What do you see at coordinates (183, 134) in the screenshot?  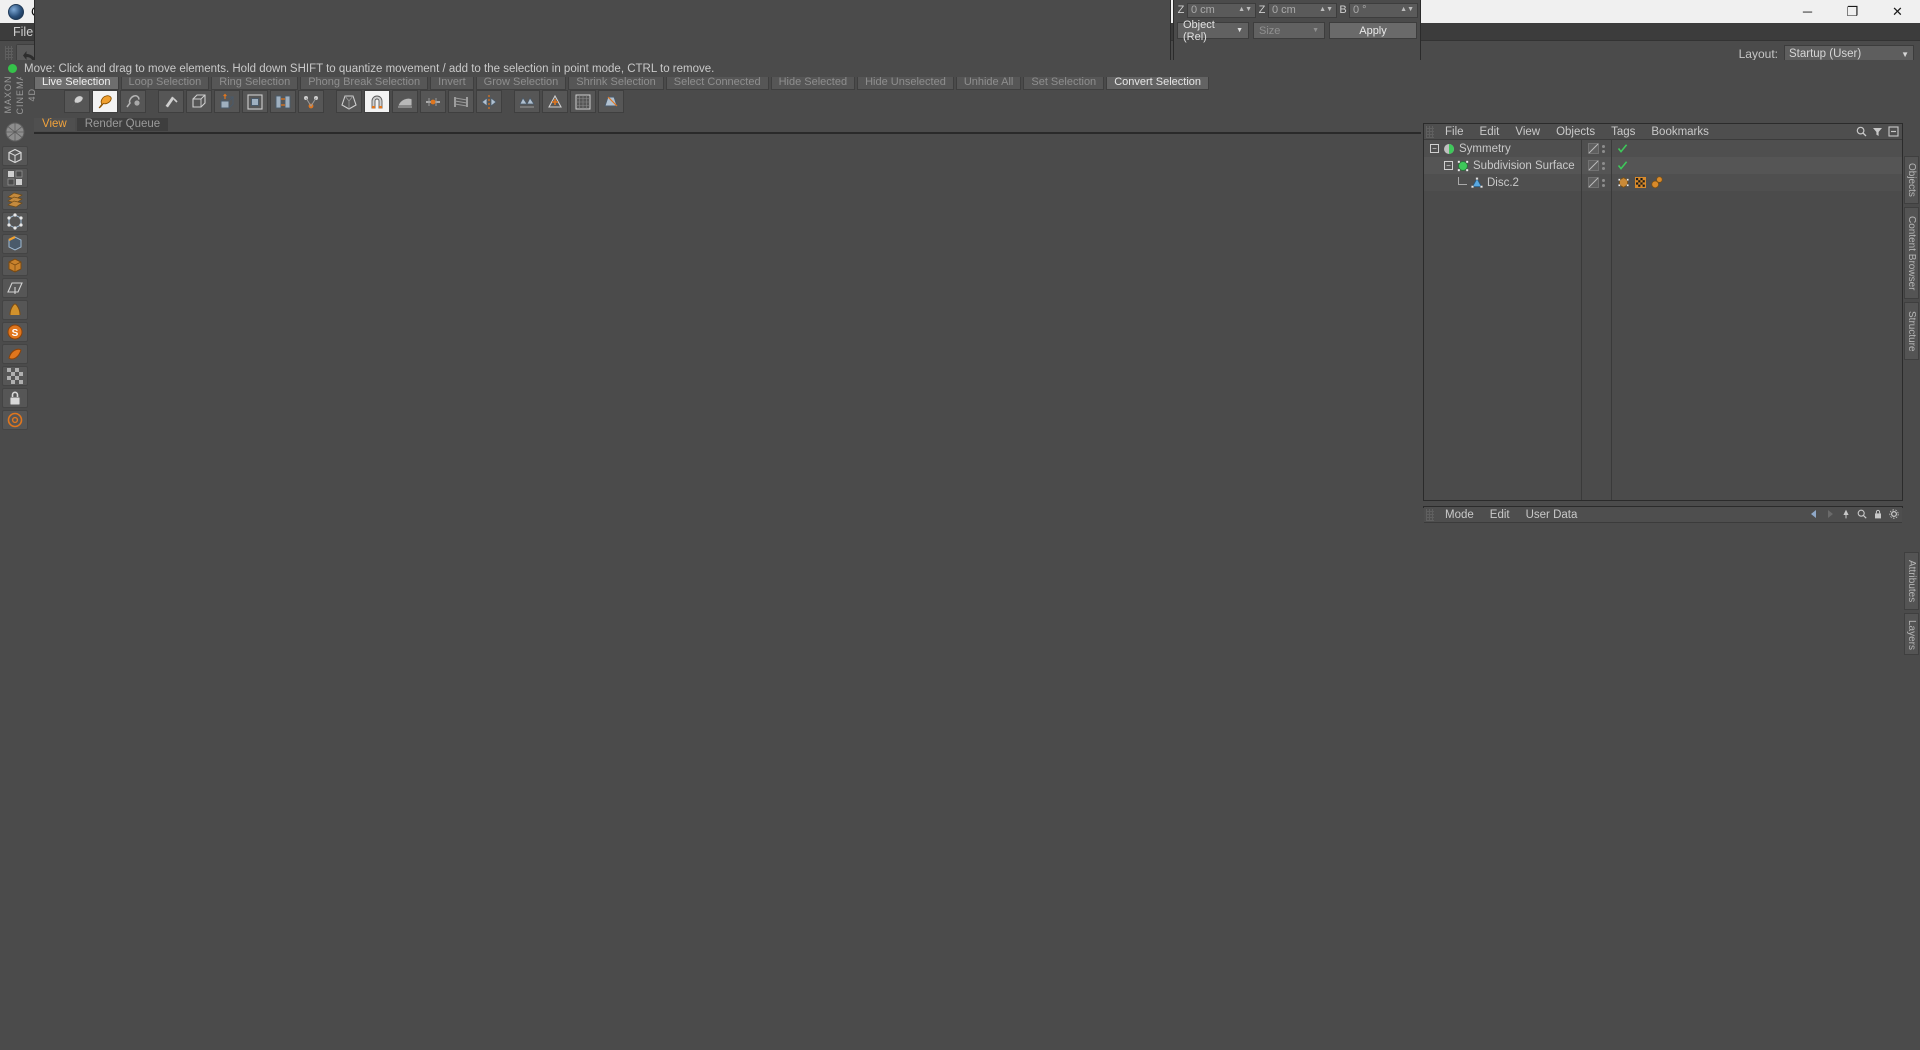 I see `vpmenu-display: Display` at bounding box center [183, 134].